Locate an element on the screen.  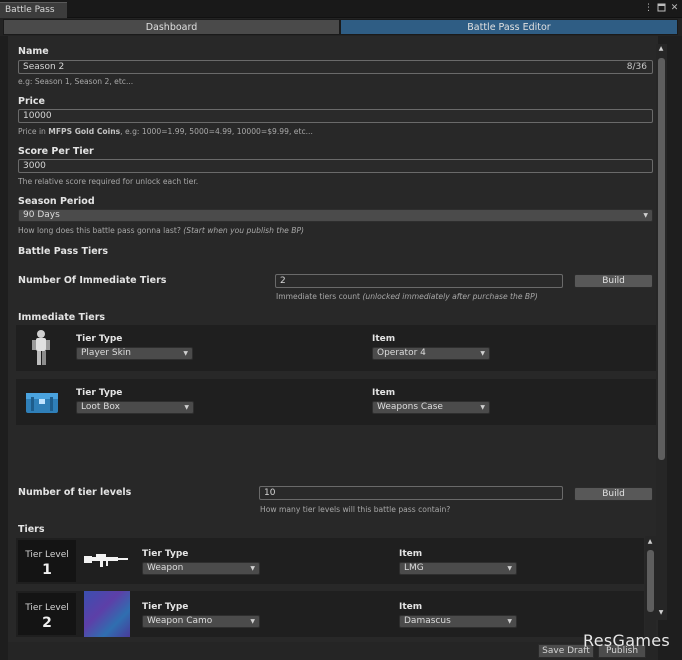
item-value: Weapons Case is located at coordinates (410, 407).